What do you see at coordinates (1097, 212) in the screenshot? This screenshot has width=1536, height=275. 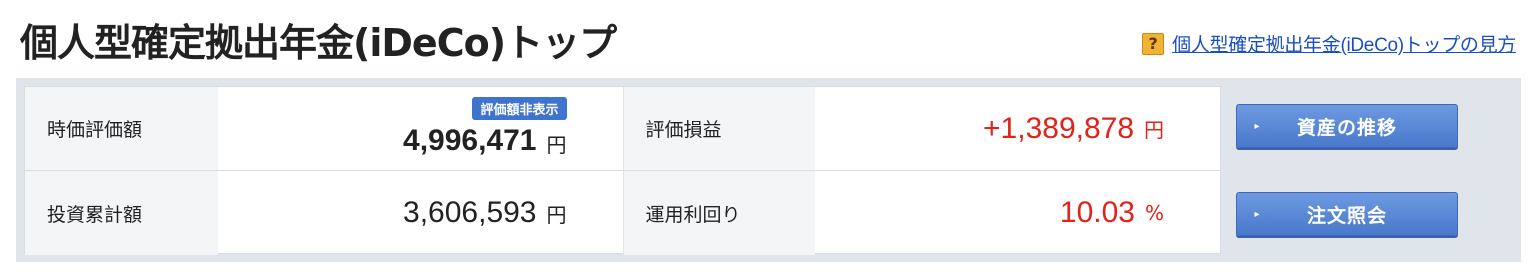 I see `return-rate-amount: 10.03` at bounding box center [1097, 212].